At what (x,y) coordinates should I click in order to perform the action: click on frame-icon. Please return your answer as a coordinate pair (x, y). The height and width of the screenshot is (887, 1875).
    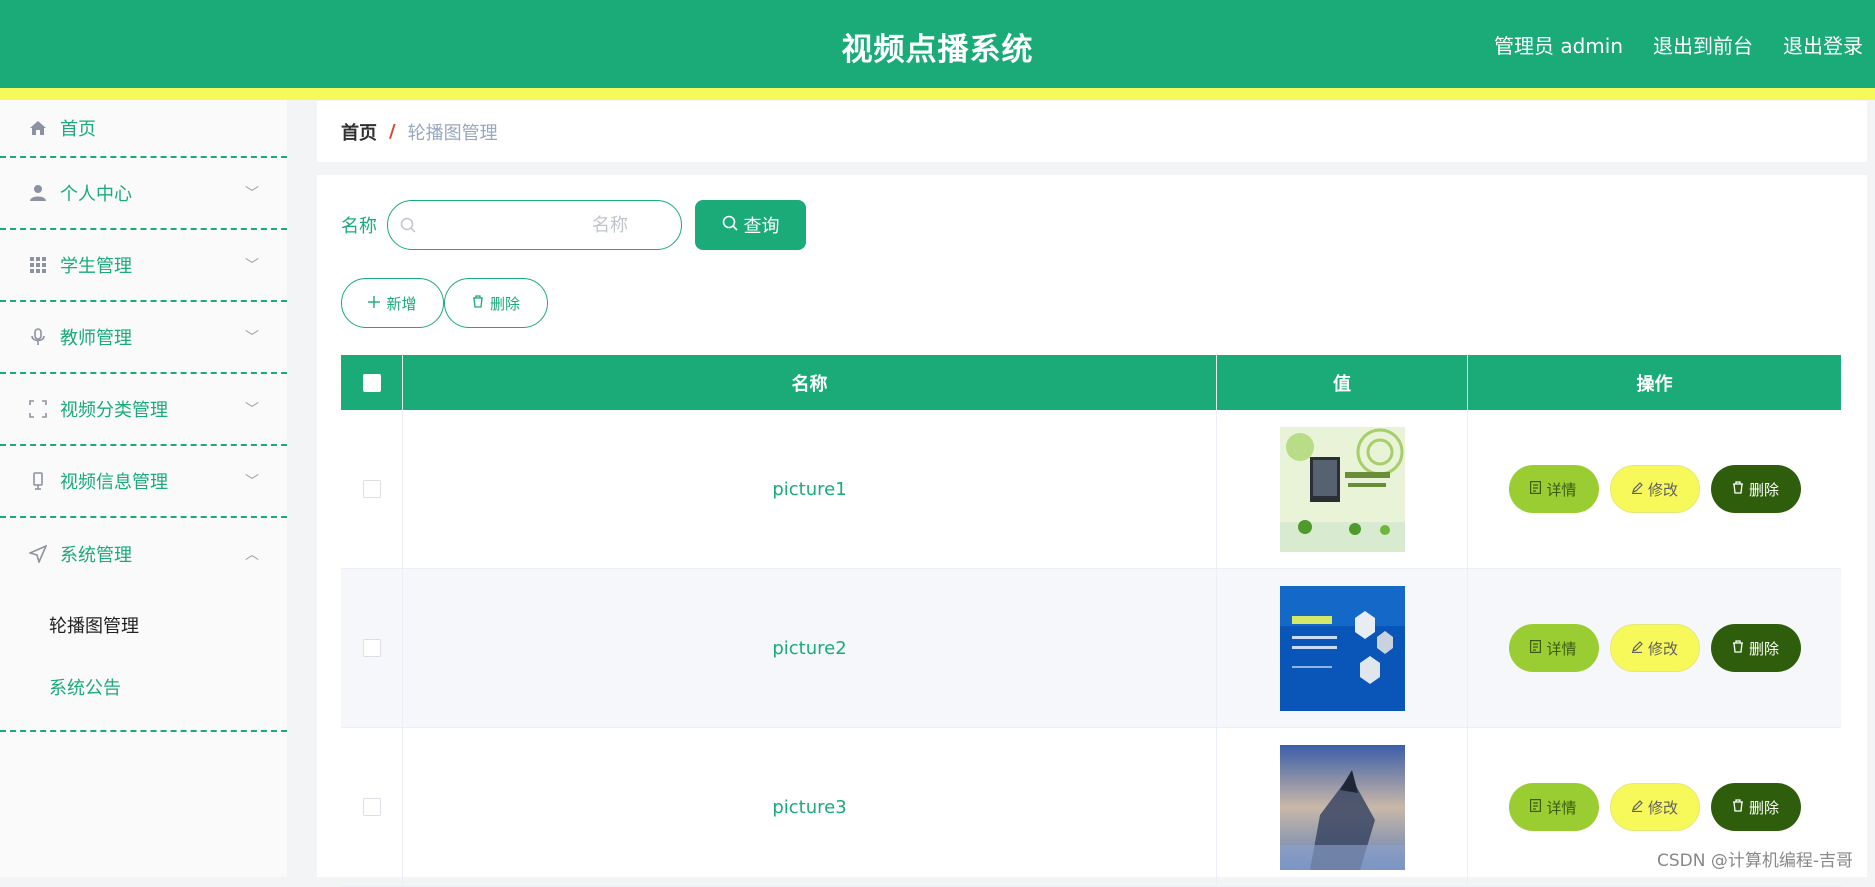
    Looking at the image, I should click on (38, 409).